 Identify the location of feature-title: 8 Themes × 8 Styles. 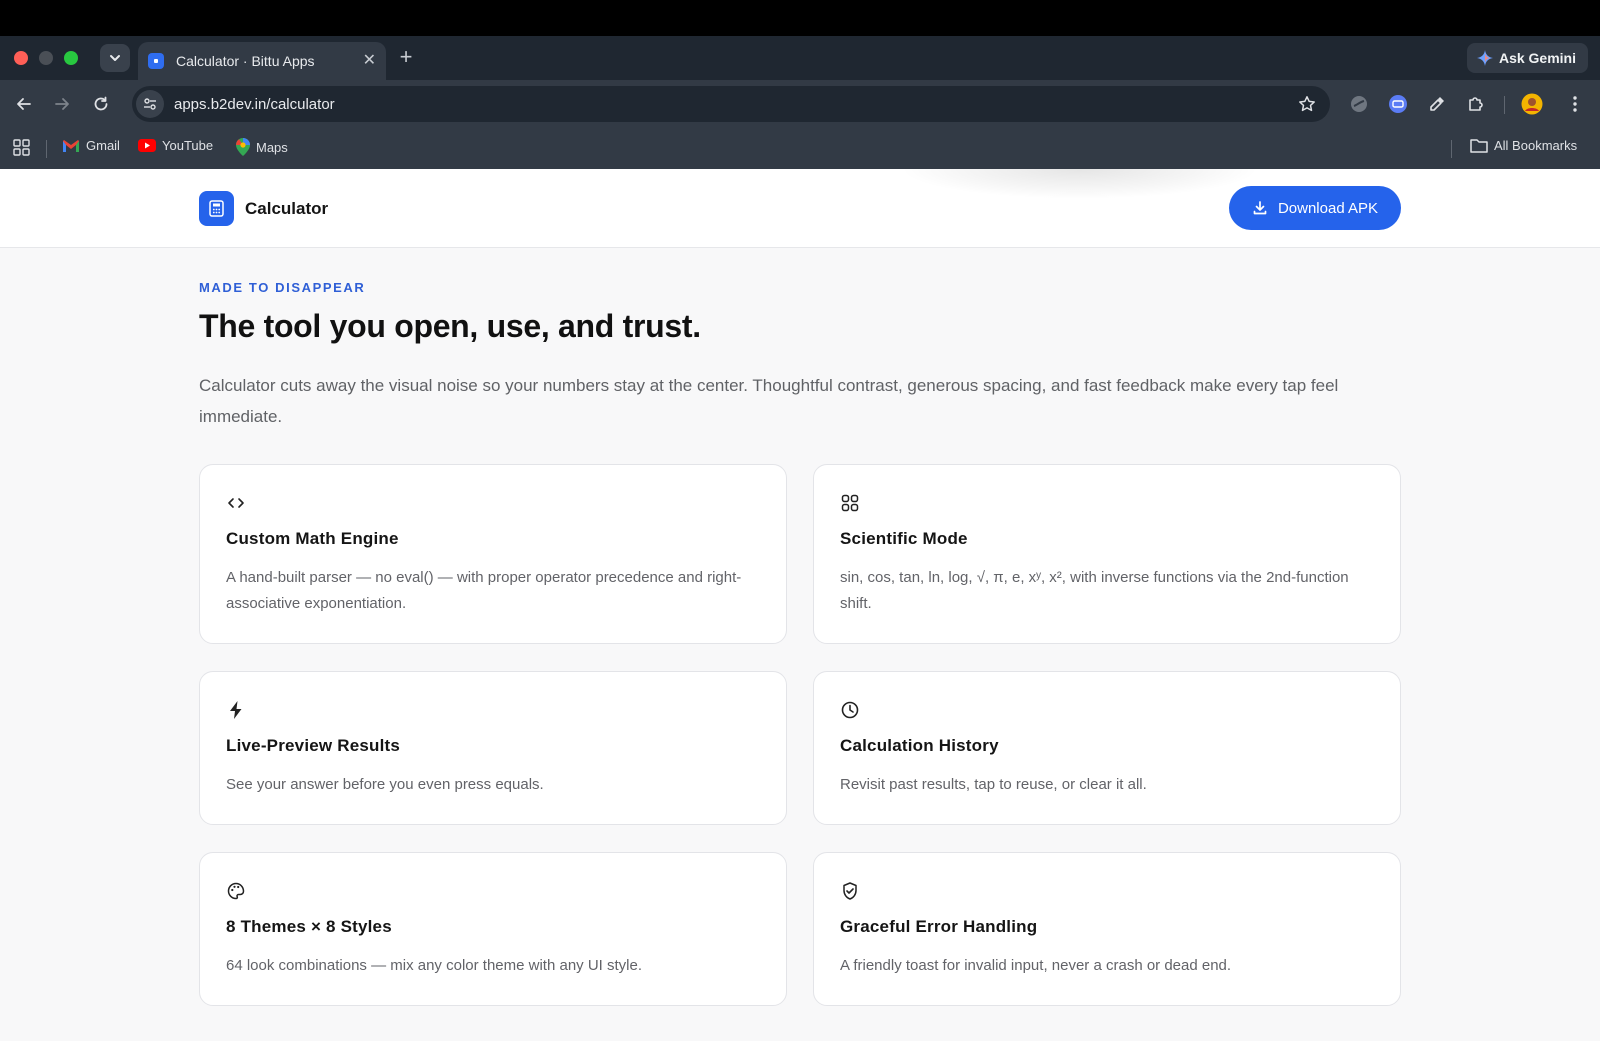
(309, 926).